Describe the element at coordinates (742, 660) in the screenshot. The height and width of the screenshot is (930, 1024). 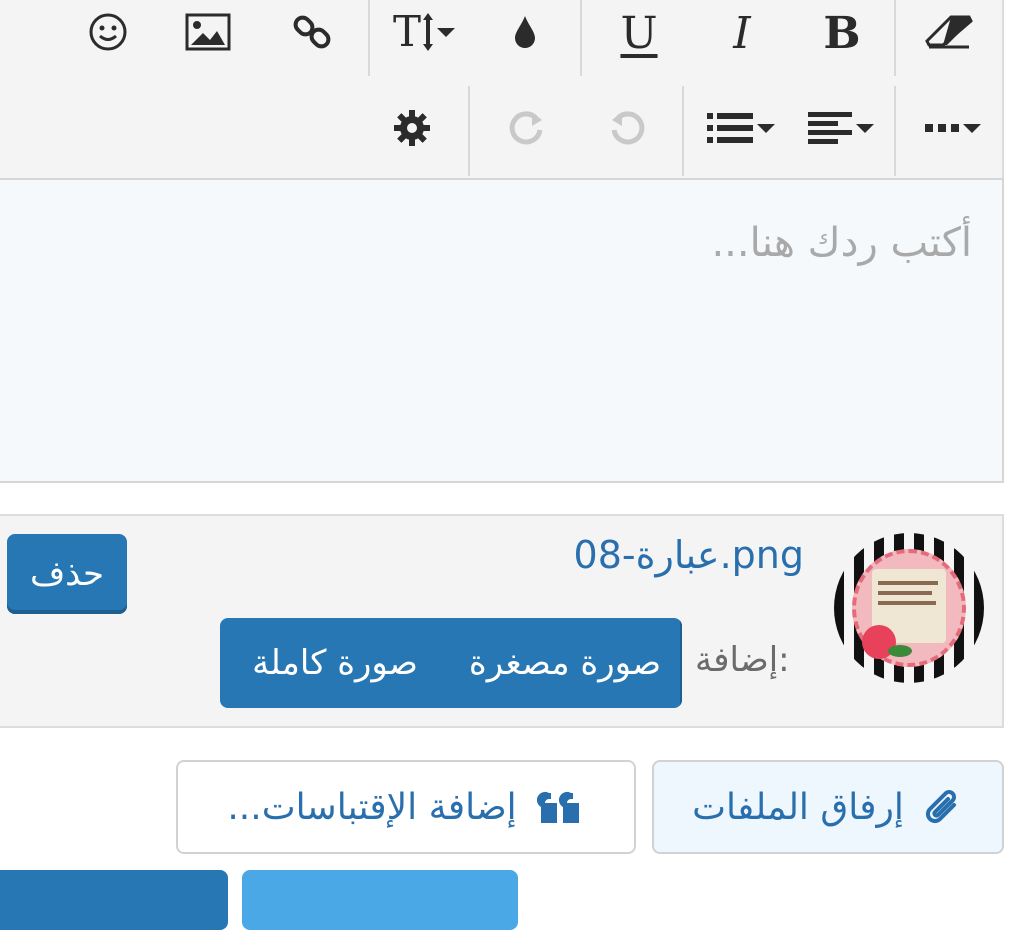
I see `insert-label: إضافة:` at that location.